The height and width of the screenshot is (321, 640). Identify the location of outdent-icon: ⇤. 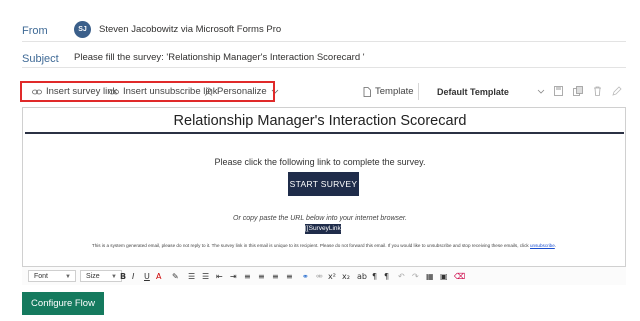
(219, 276).